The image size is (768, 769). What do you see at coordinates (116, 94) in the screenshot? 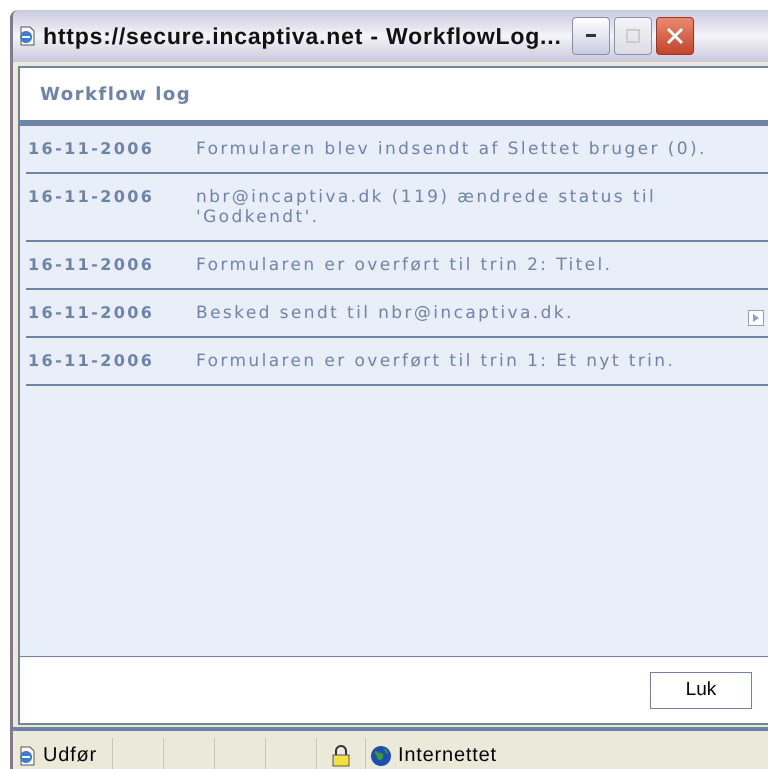
I see `dialog-title: Workflow log` at bounding box center [116, 94].